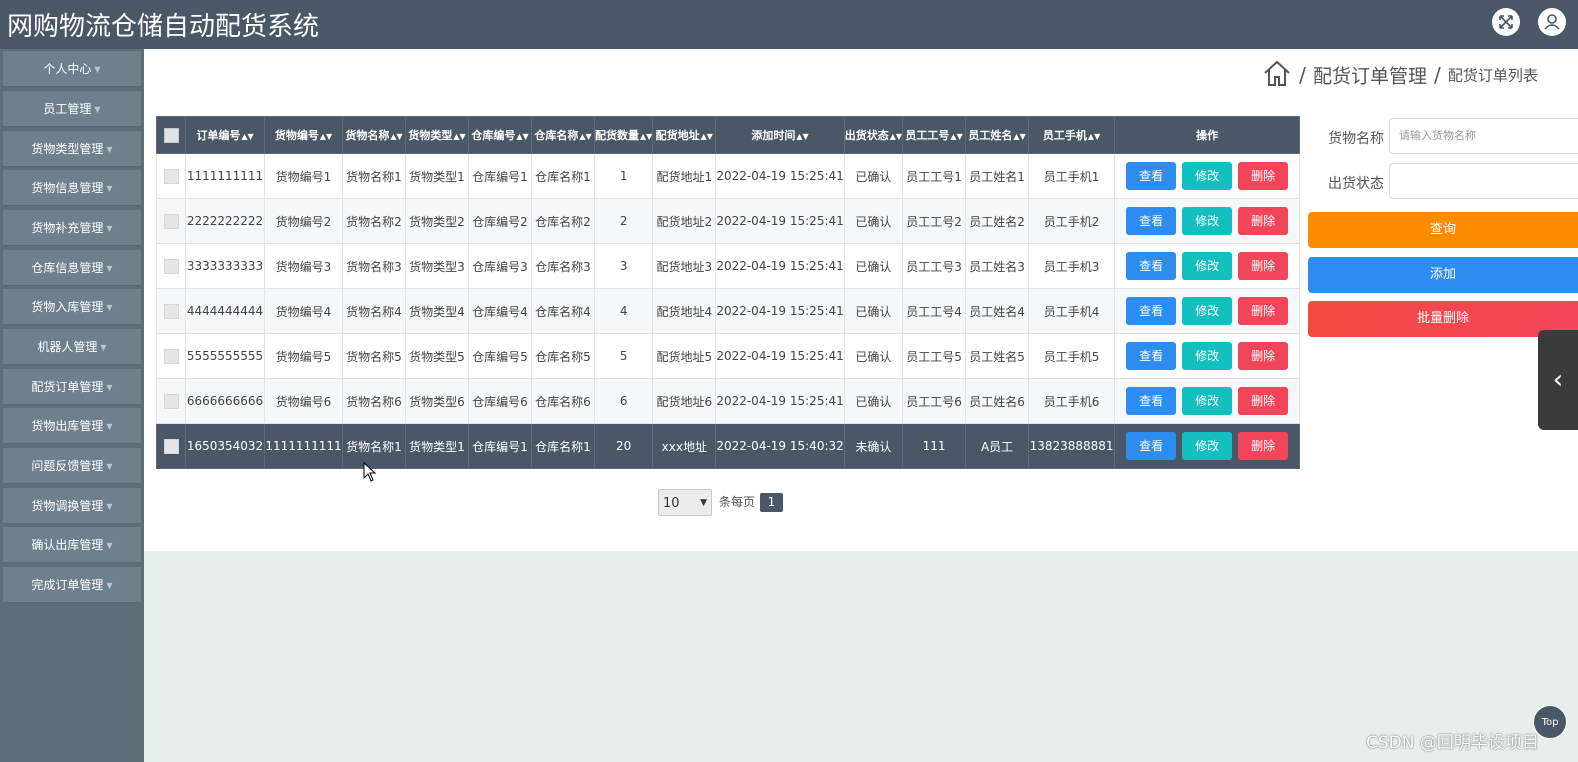 The image size is (1578, 762). I want to click on table-cell: 仓库编号5, so click(500, 356).